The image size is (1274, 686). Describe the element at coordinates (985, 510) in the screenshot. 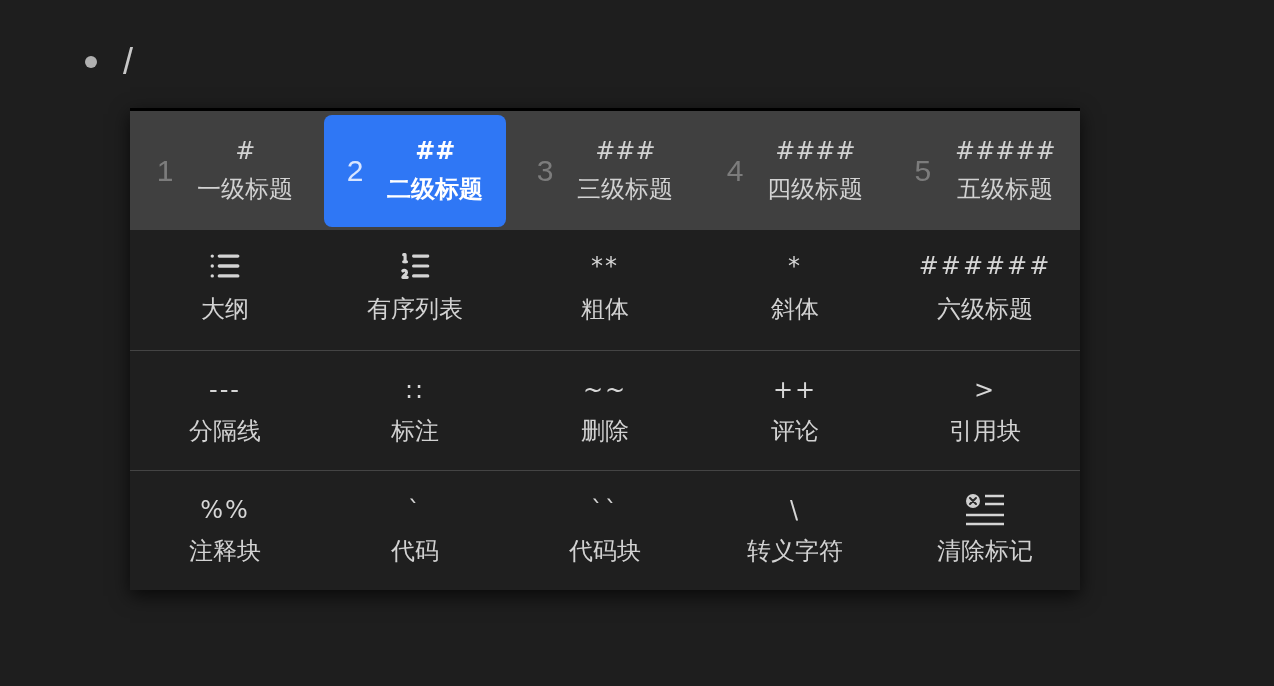

I see `clear-format-icon` at that location.